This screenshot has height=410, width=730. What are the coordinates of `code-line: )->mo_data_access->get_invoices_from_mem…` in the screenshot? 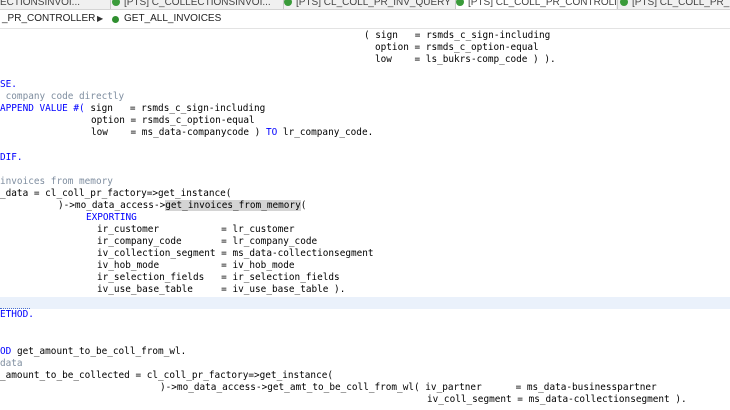 It's located at (182, 205).